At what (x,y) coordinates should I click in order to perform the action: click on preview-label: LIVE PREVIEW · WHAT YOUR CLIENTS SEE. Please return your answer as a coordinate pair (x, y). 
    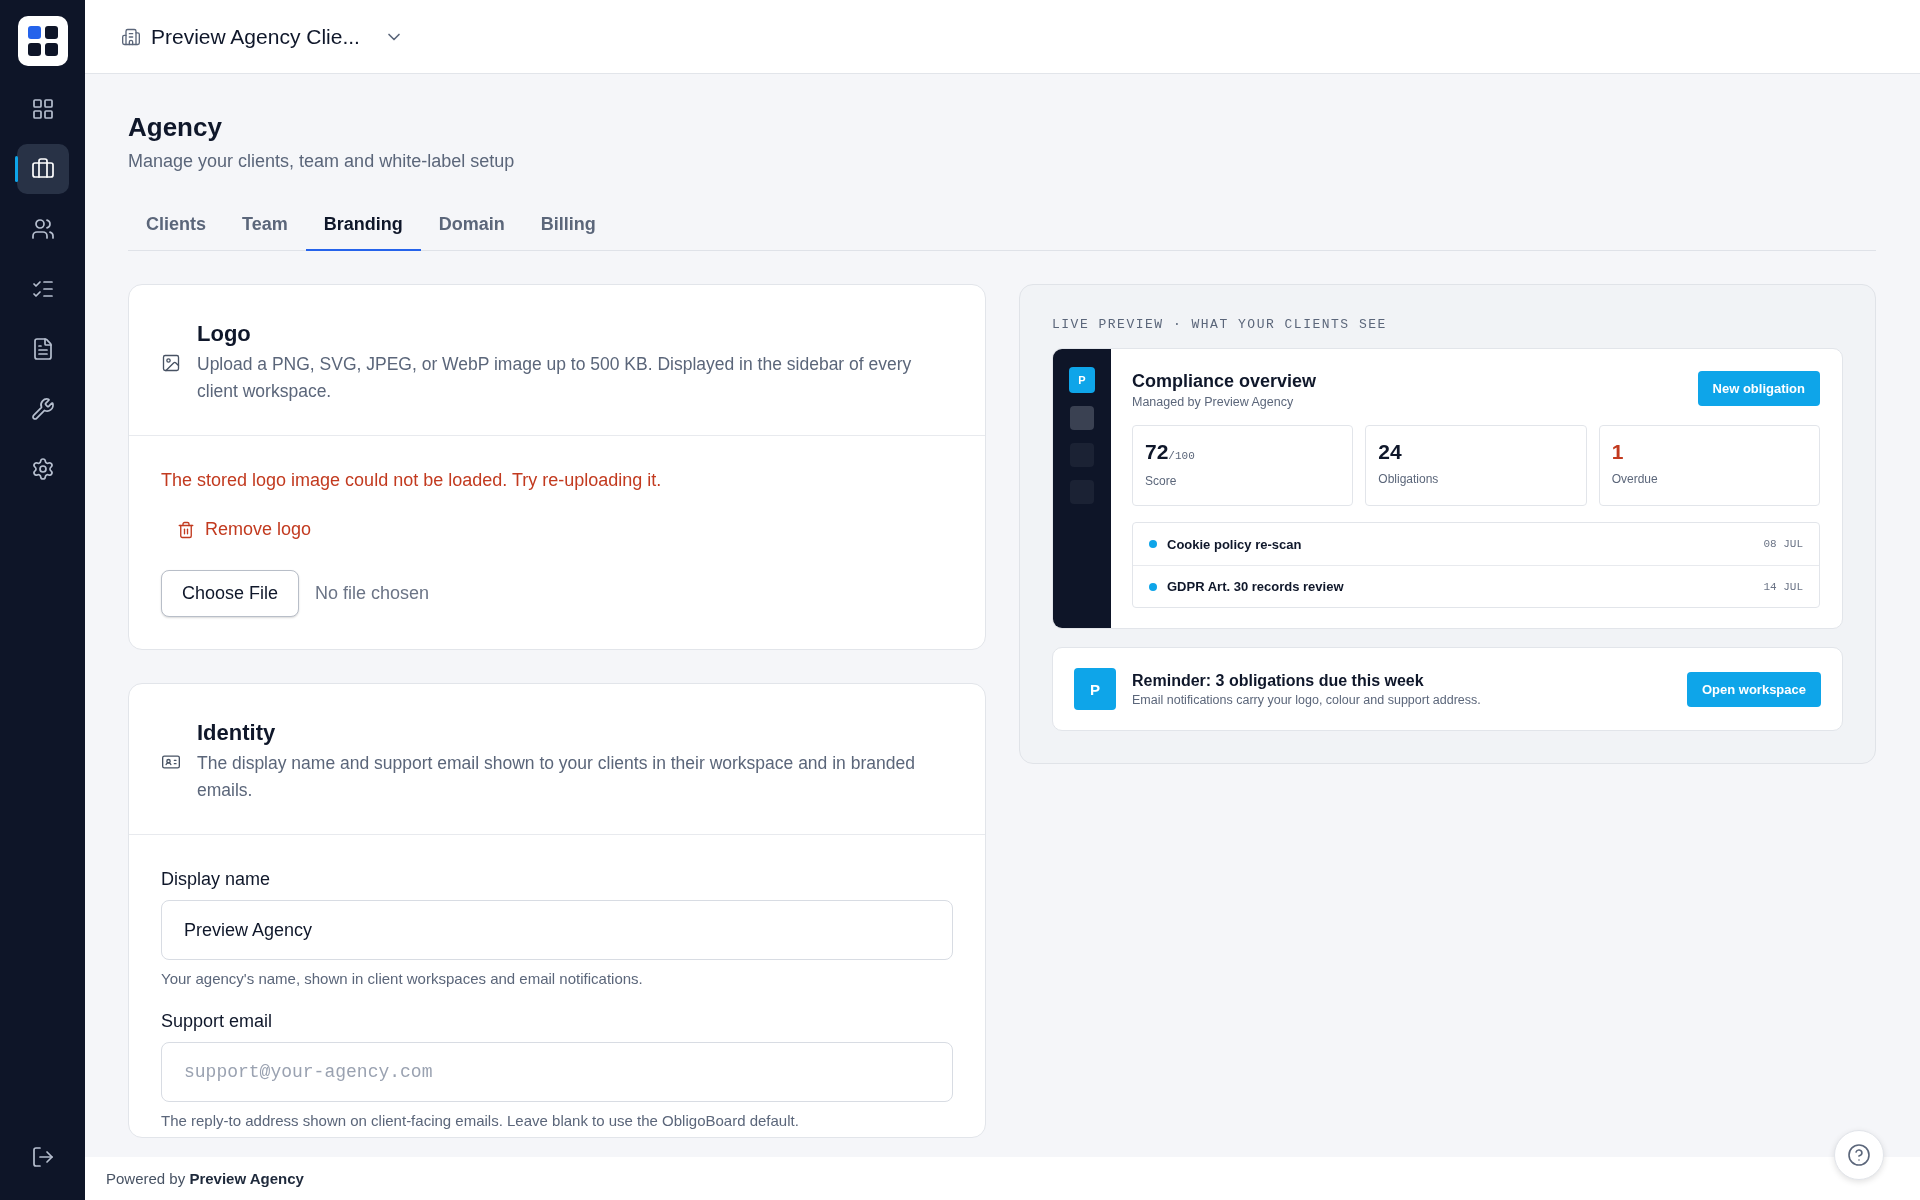
    Looking at the image, I should click on (1220, 324).